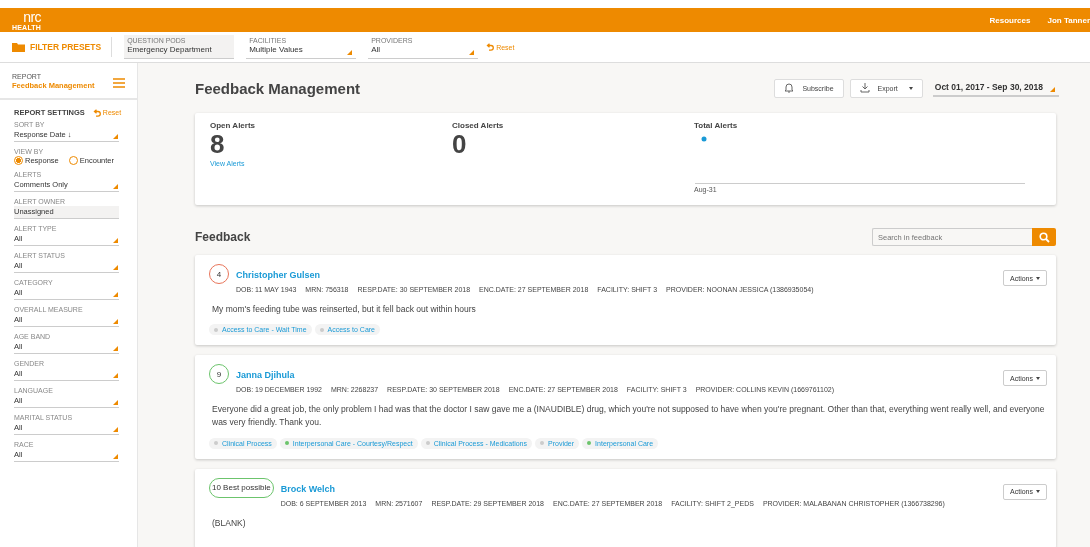  What do you see at coordinates (478, 125) in the screenshot?
I see `stat-label: Closed Alerts` at bounding box center [478, 125].